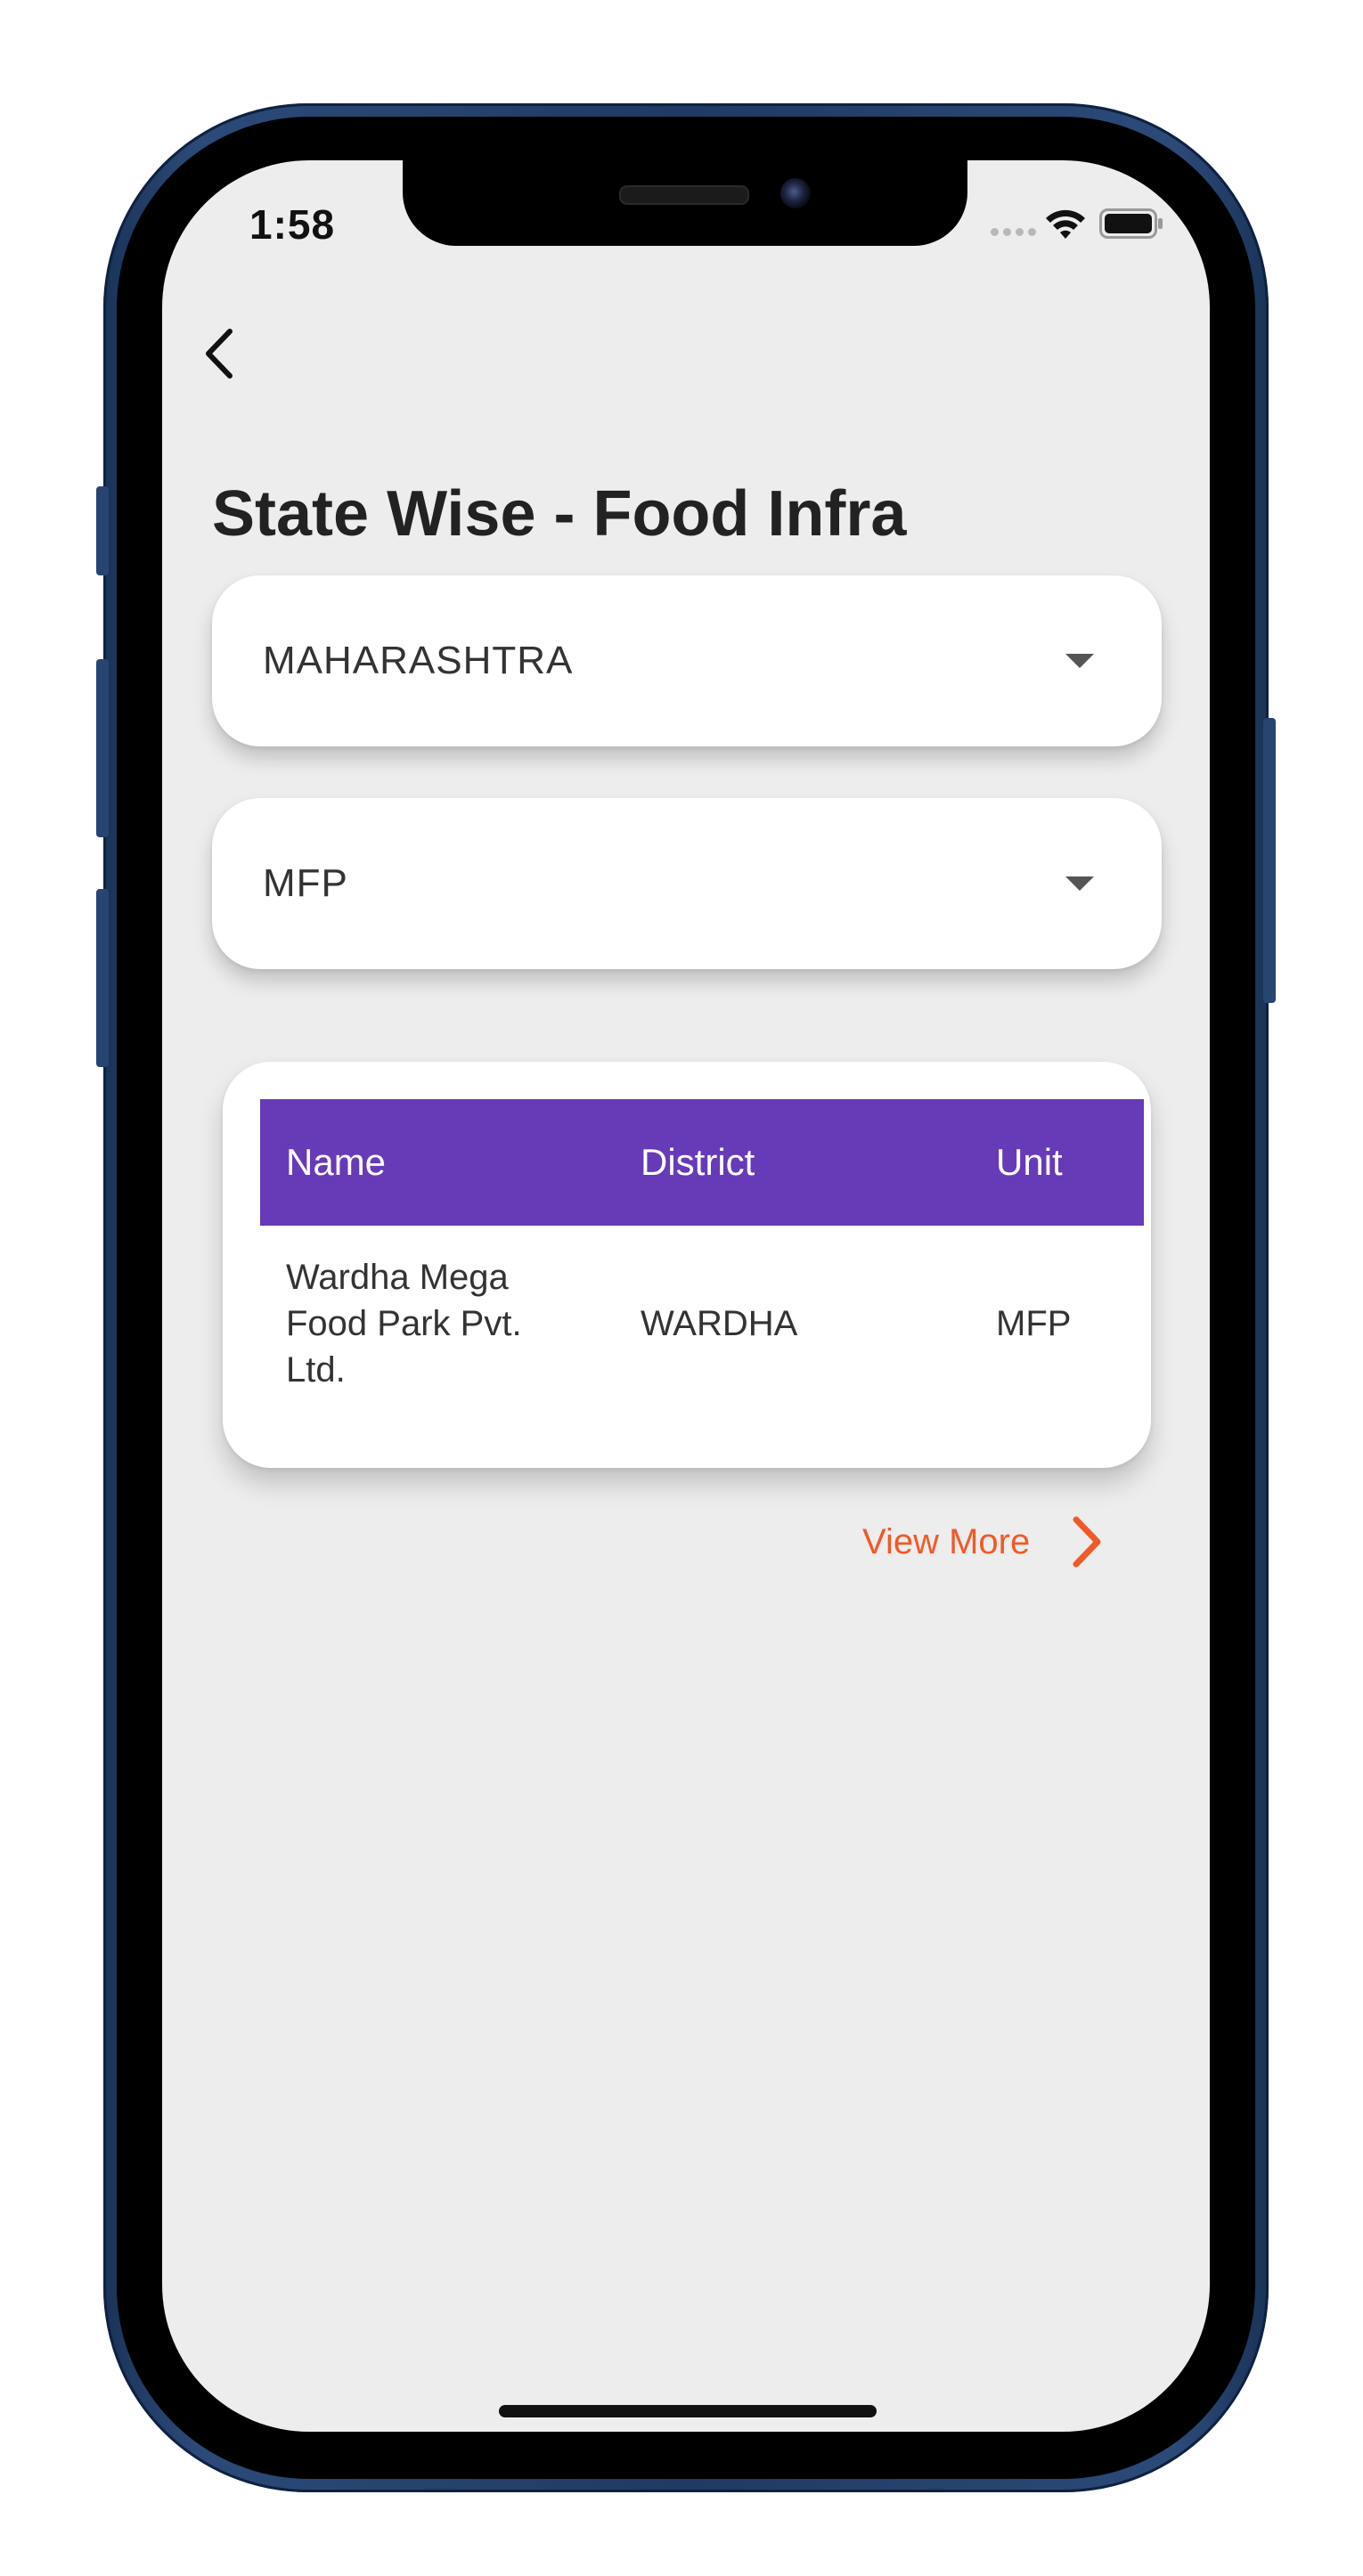 This screenshot has width=1363, height=2576. I want to click on view-more-link: View More, so click(985, 1542).